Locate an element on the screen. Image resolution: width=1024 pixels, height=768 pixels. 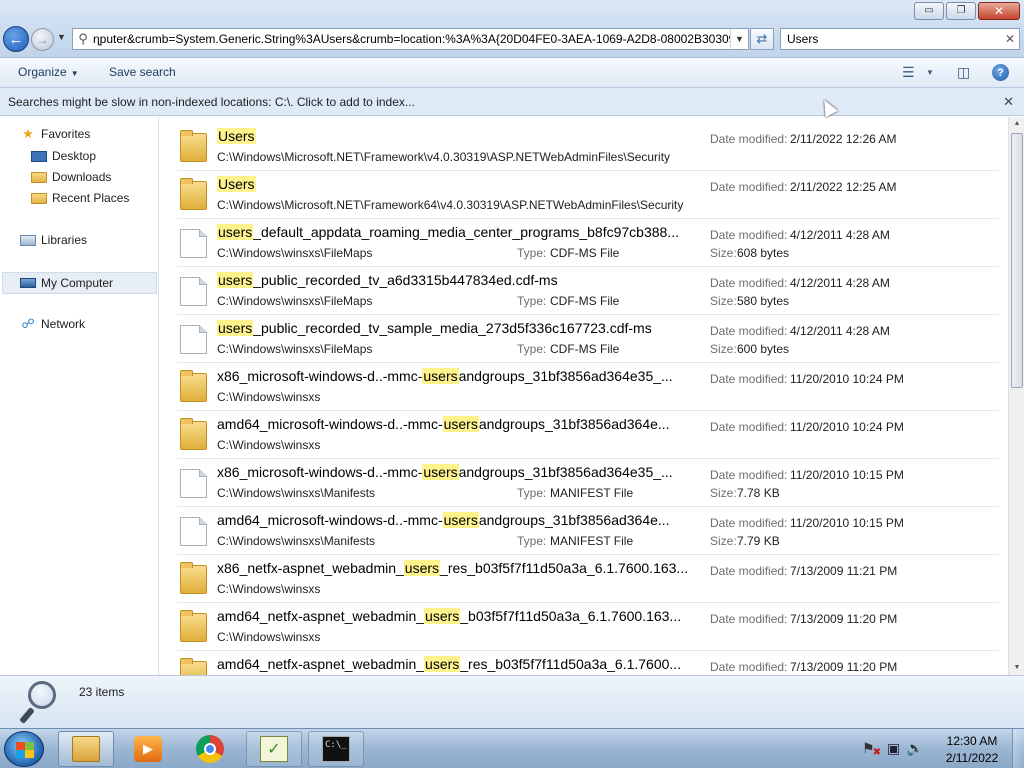
network-tray-icon: ▣ is located at coordinates (893, 748).